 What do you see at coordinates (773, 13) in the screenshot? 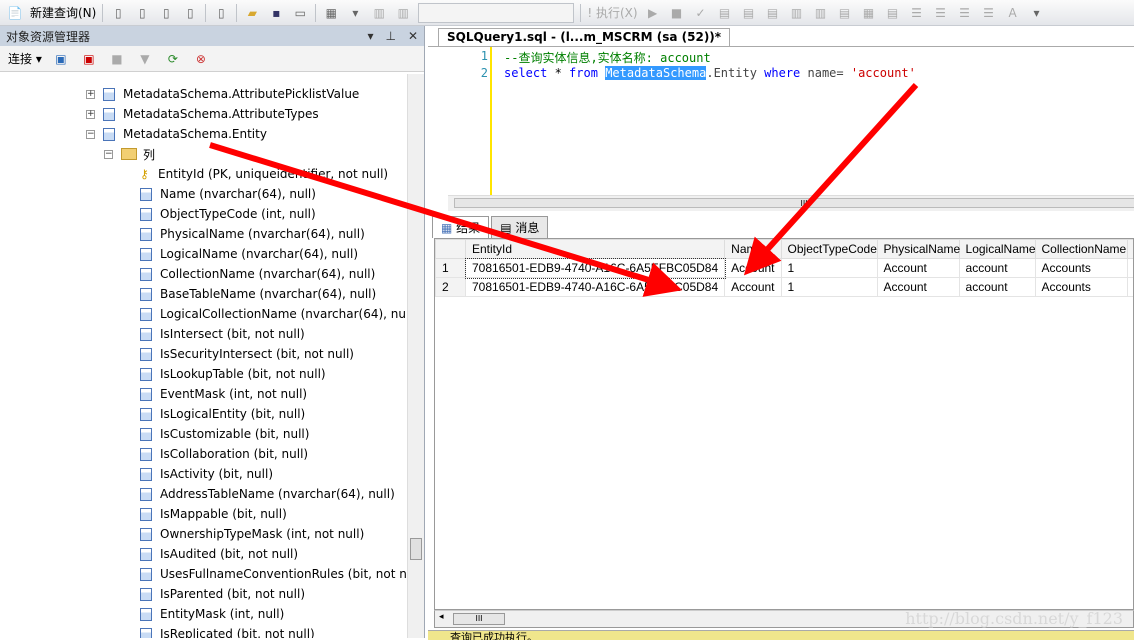
I see `intellisense-icon: ▤` at bounding box center [773, 13].